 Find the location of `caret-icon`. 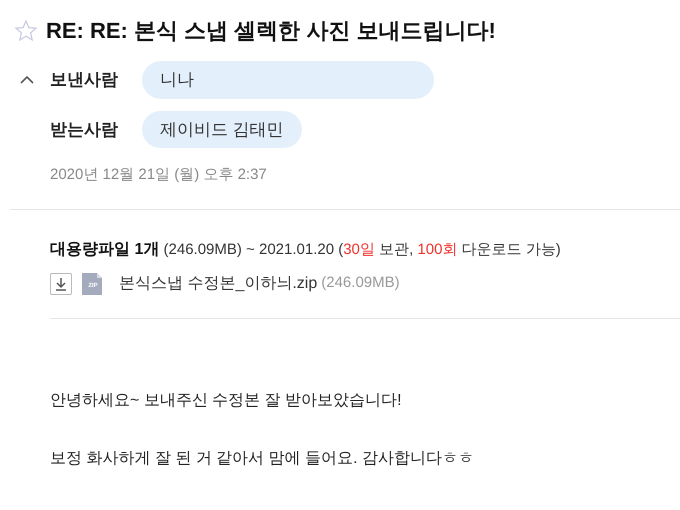

caret-icon is located at coordinates (27, 79).